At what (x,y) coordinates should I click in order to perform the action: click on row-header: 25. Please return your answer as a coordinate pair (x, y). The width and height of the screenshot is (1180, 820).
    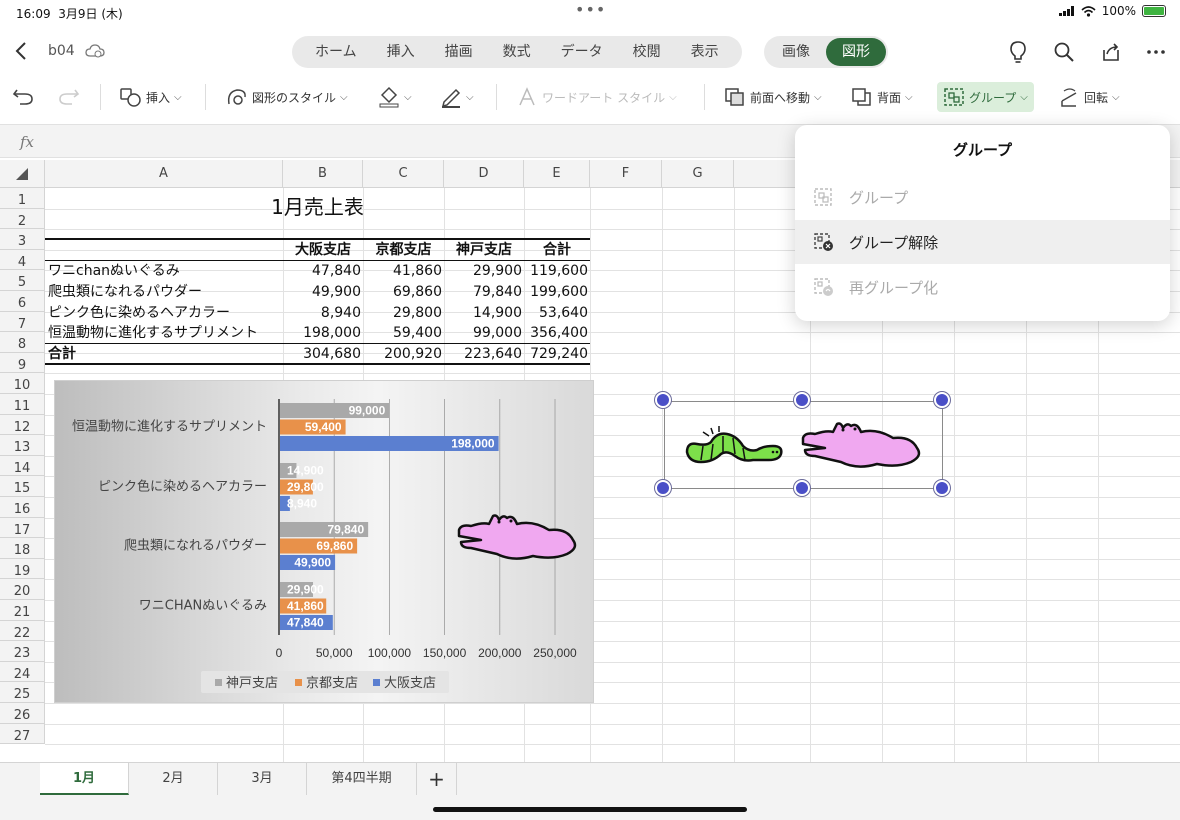
    Looking at the image, I should click on (22, 692).